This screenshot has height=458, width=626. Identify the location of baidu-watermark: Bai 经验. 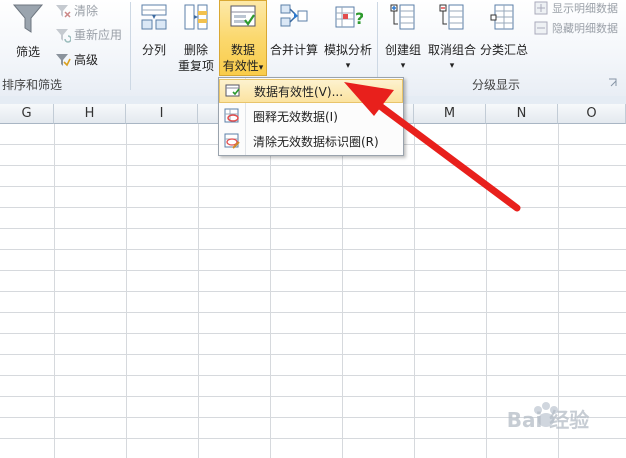
(548, 418).